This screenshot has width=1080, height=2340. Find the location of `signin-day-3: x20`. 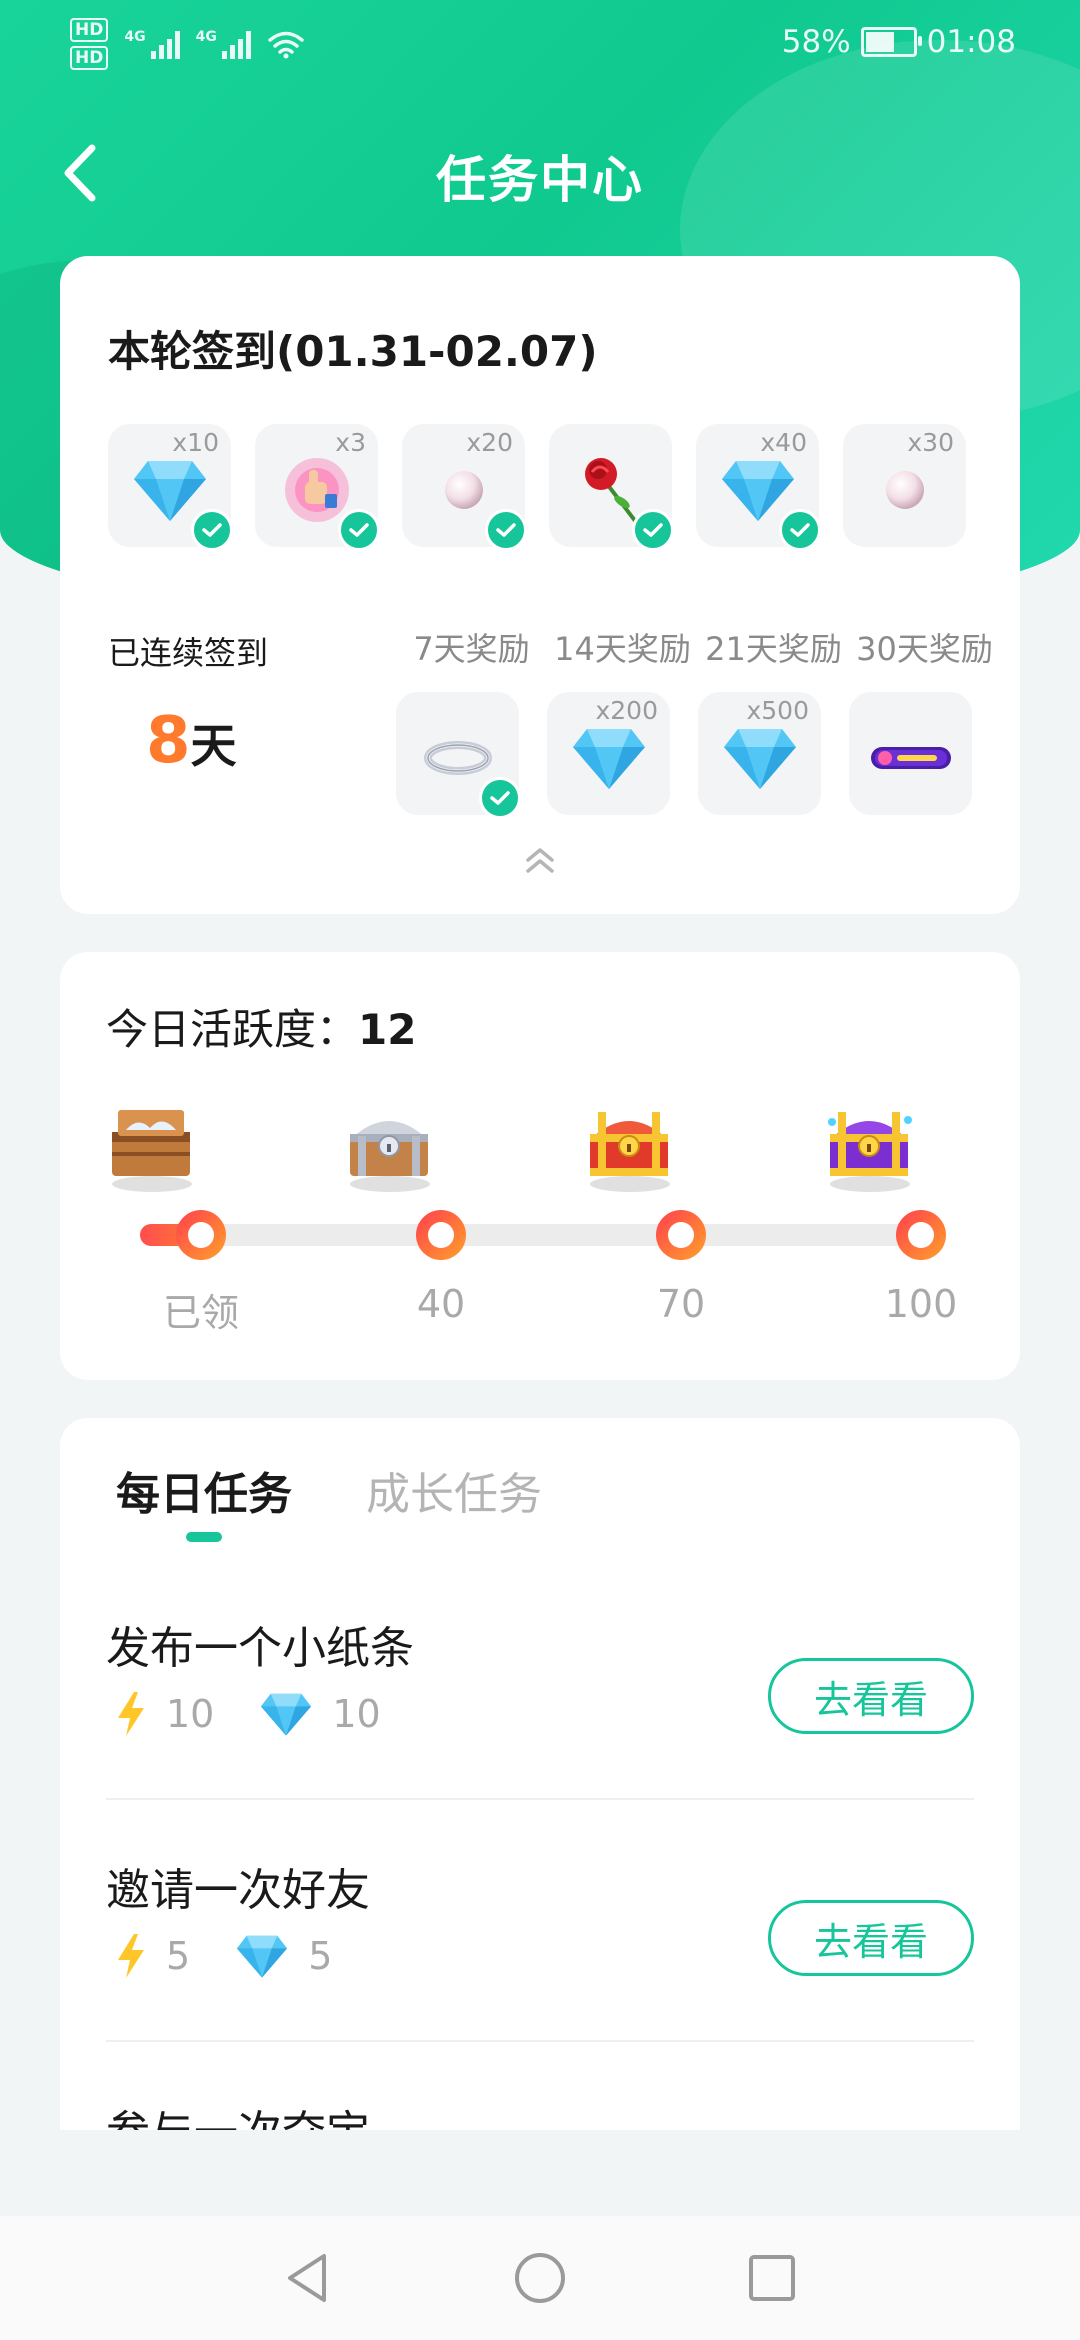

signin-day-3: x20 is located at coordinates (464, 487).